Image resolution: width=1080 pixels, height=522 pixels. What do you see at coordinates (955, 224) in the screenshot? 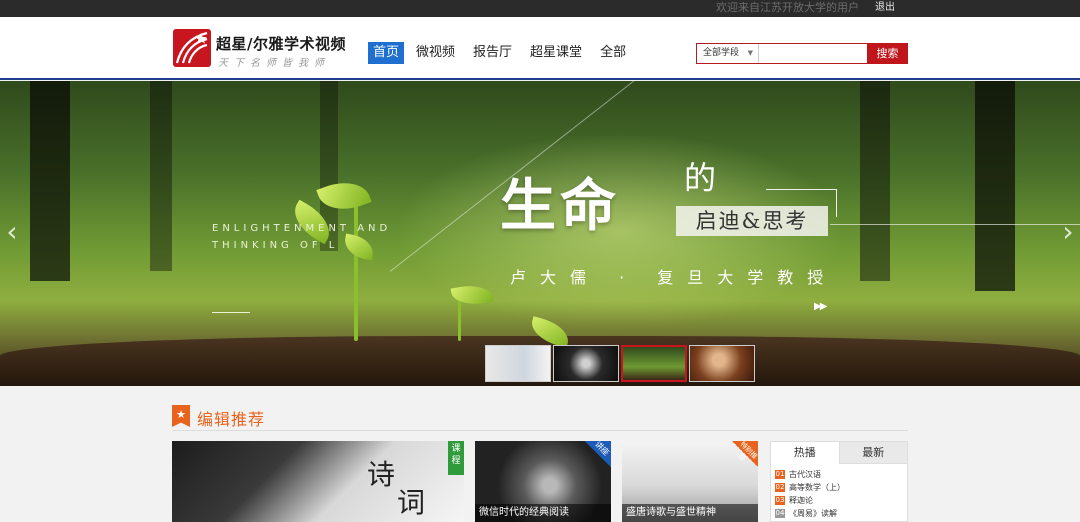
I see `banner-horizontal-line` at bounding box center [955, 224].